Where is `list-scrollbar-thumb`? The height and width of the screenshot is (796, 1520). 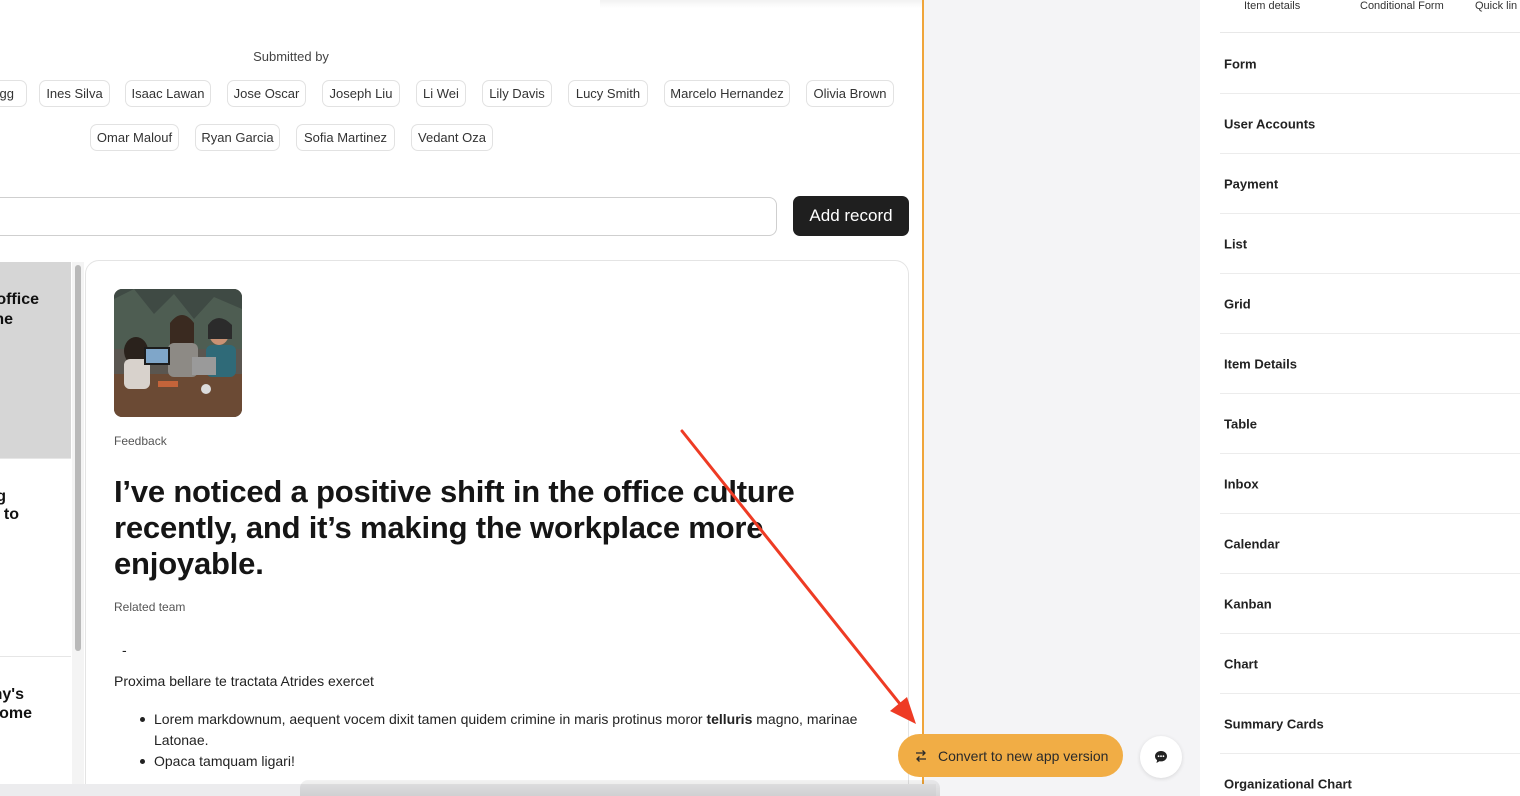 list-scrollbar-thumb is located at coordinates (78, 458).